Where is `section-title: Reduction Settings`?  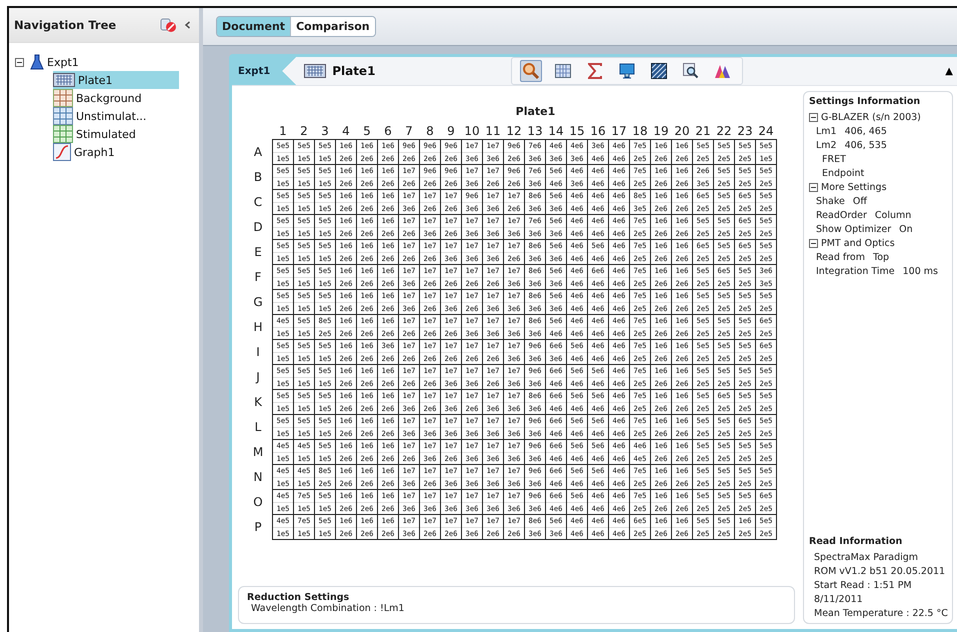 section-title: Reduction Settings is located at coordinates (298, 597).